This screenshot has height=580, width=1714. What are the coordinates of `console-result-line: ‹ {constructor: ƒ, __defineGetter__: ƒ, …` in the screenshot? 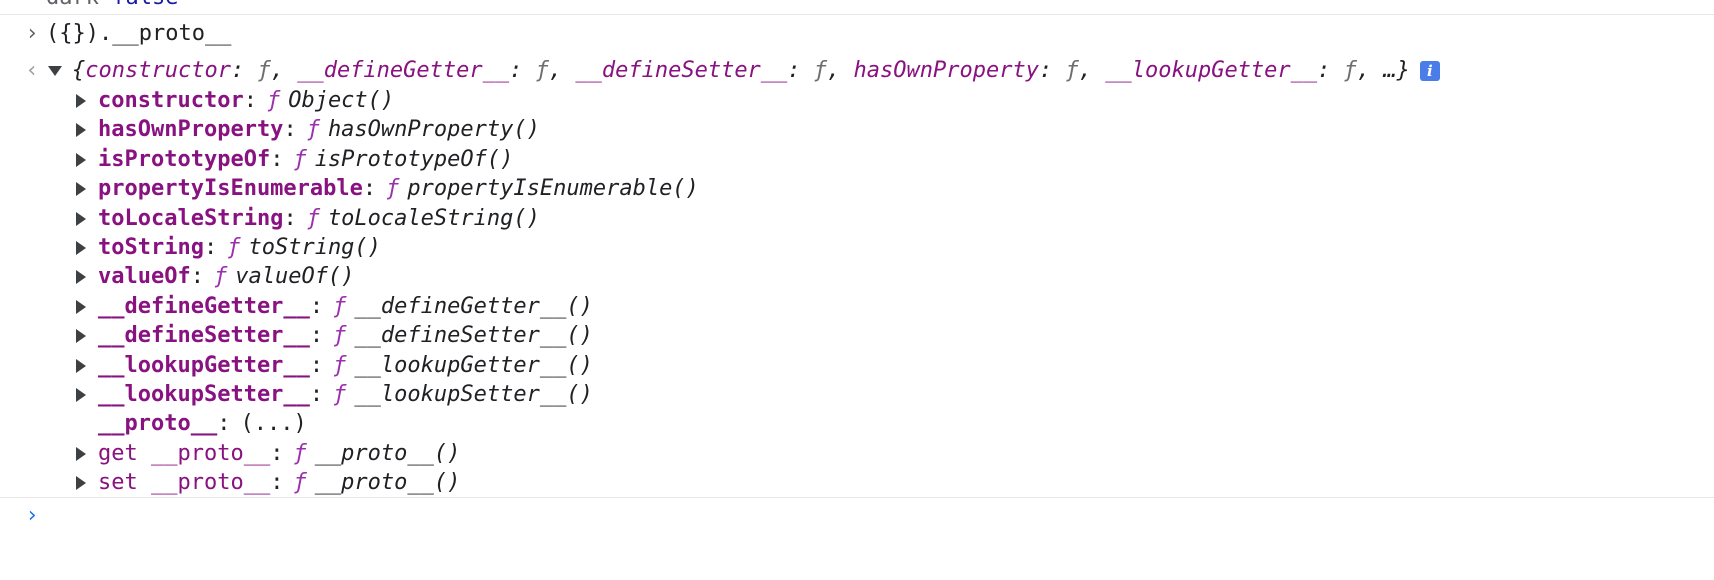 It's located at (857, 71).